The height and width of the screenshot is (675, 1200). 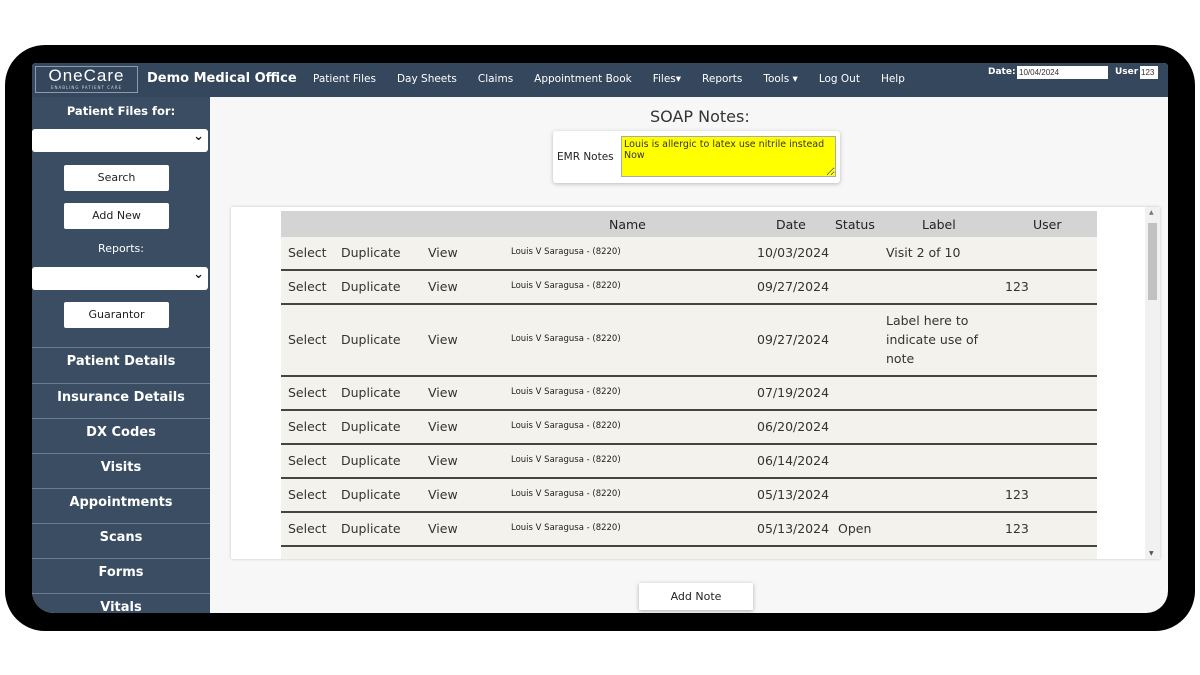 What do you see at coordinates (667, 79) in the screenshot?
I see `nav-item: Files▾` at bounding box center [667, 79].